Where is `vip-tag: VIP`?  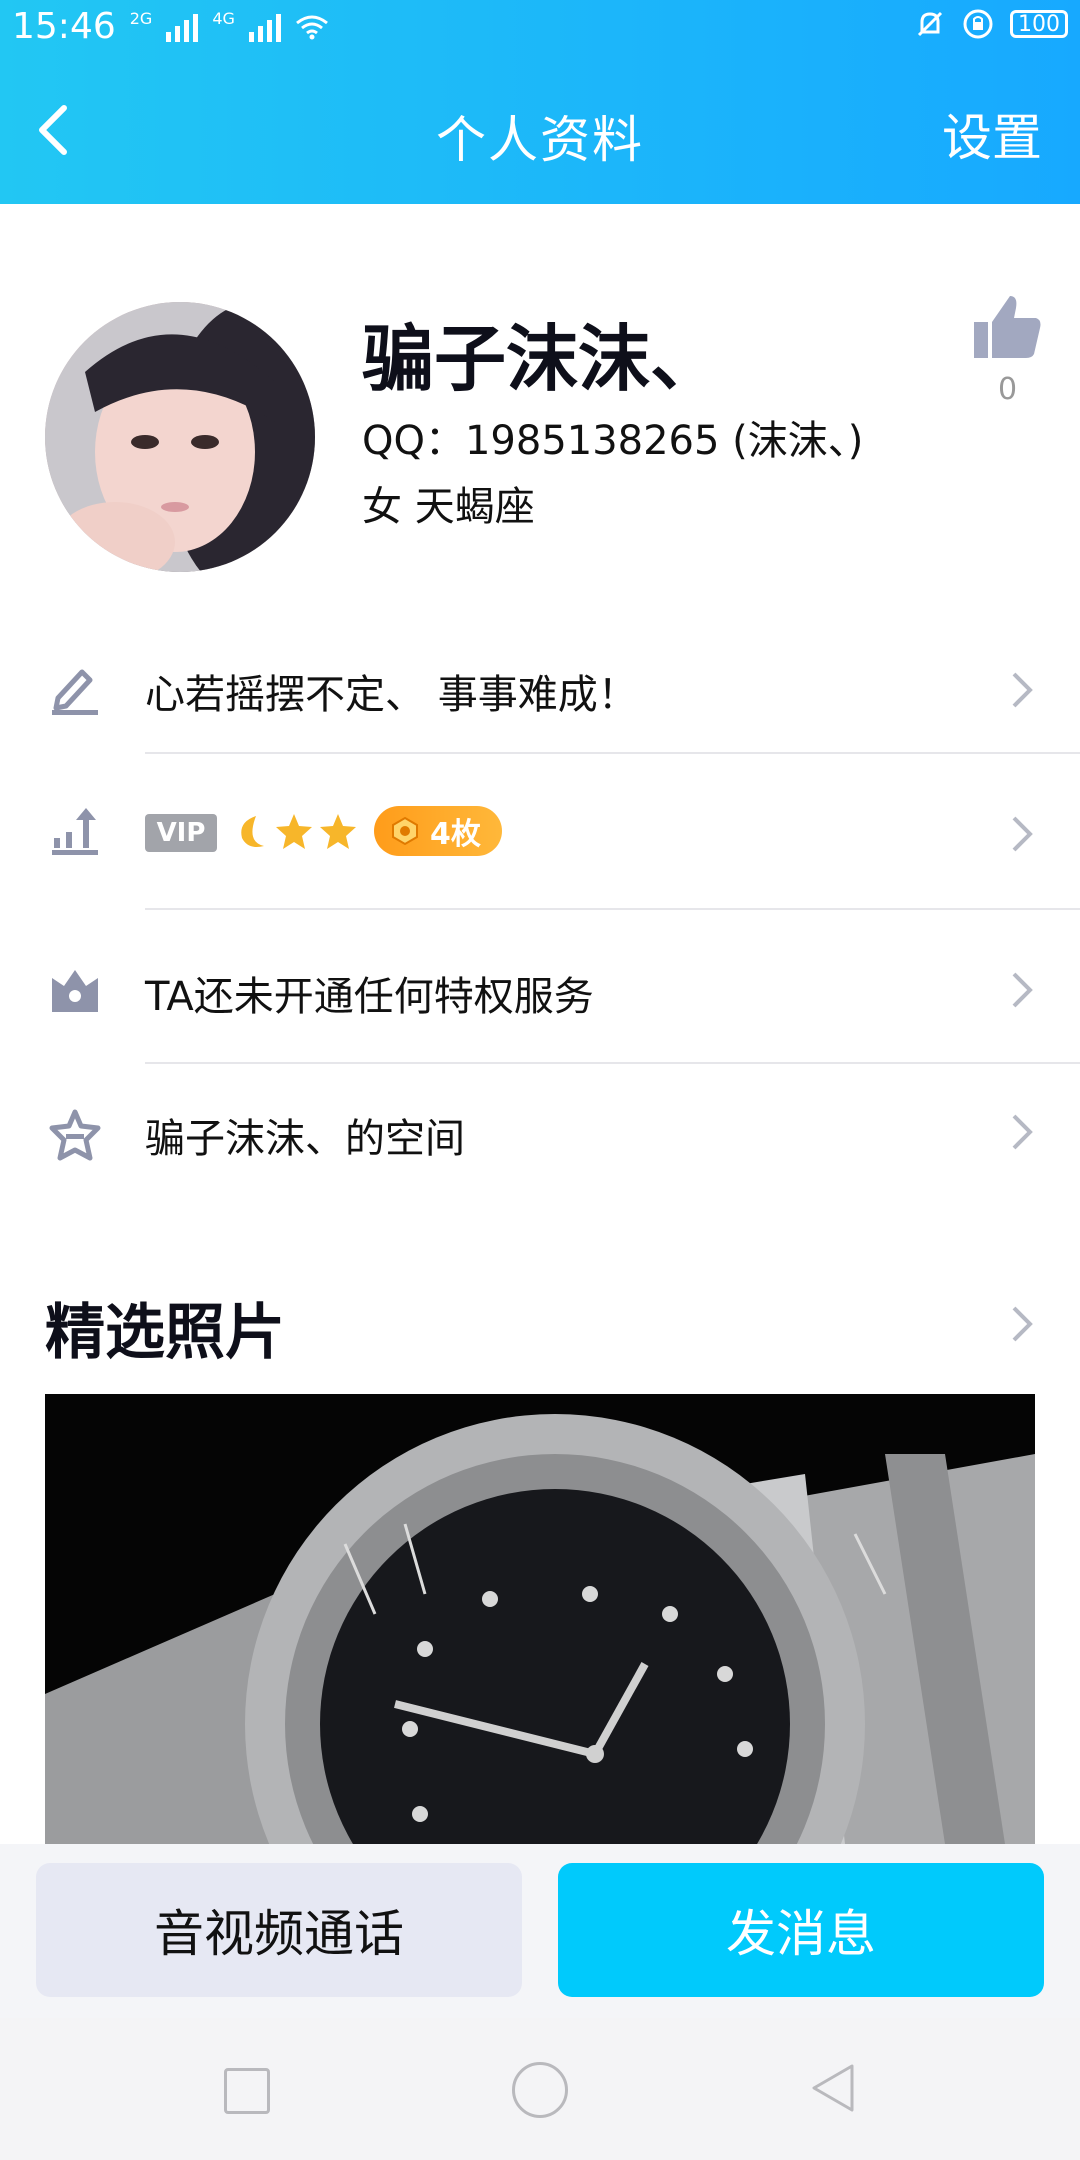
vip-tag: VIP is located at coordinates (181, 833).